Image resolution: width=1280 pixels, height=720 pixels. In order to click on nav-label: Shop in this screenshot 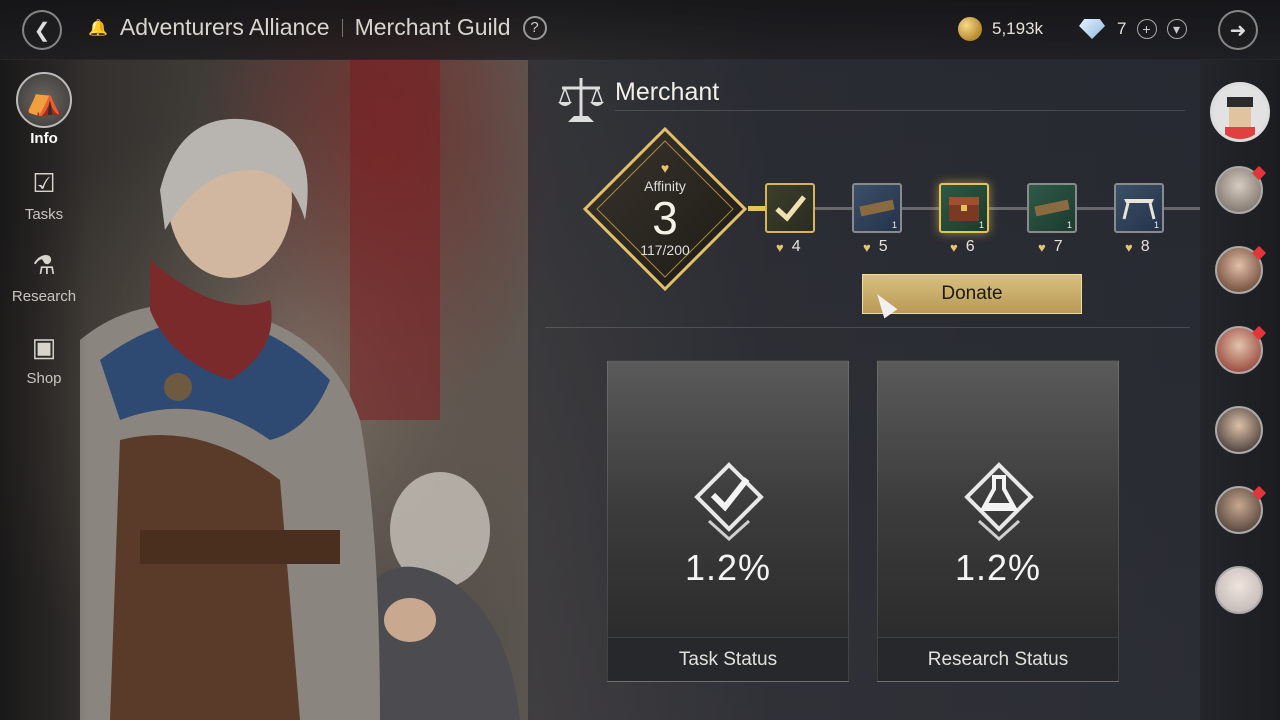, I will do `click(44, 378)`.